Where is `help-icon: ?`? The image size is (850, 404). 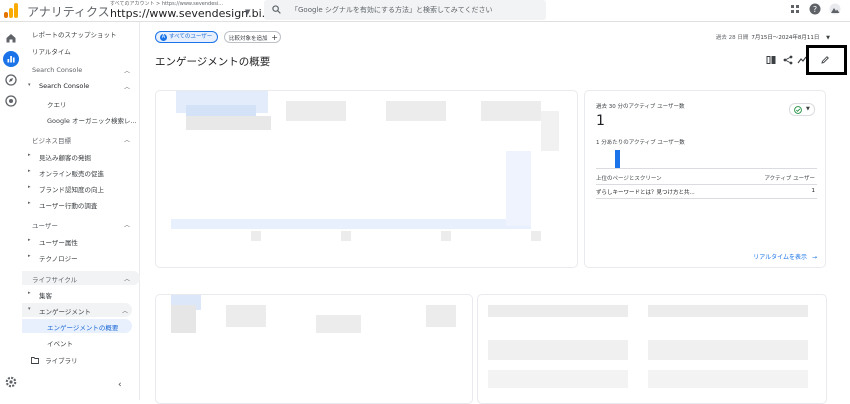
help-icon: ? is located at coordinates (815, 9).